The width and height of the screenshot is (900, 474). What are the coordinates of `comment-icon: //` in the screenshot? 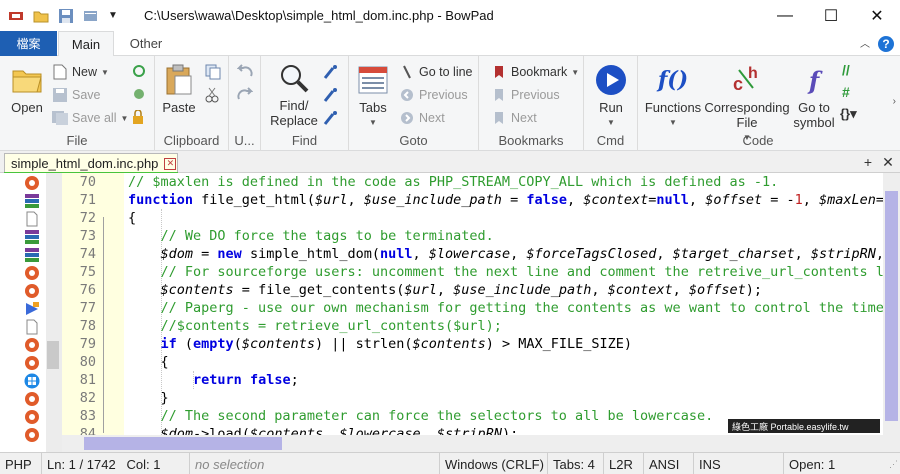 It's located at (846, 70).